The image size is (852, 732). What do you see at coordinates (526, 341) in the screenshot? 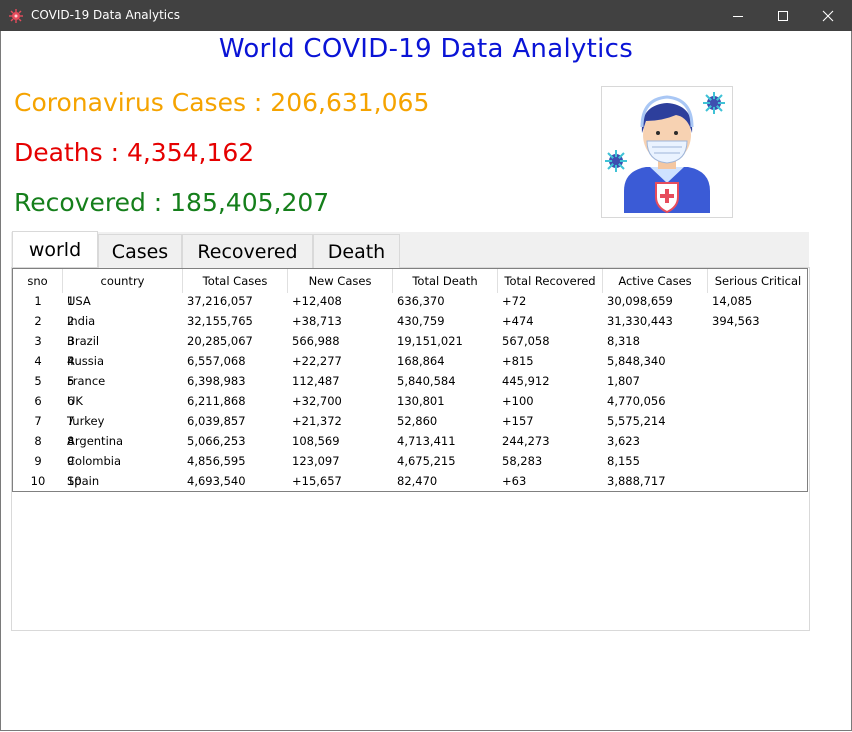
I see `cell-total-recovered: 567,058` at bounding box center [526, 341].